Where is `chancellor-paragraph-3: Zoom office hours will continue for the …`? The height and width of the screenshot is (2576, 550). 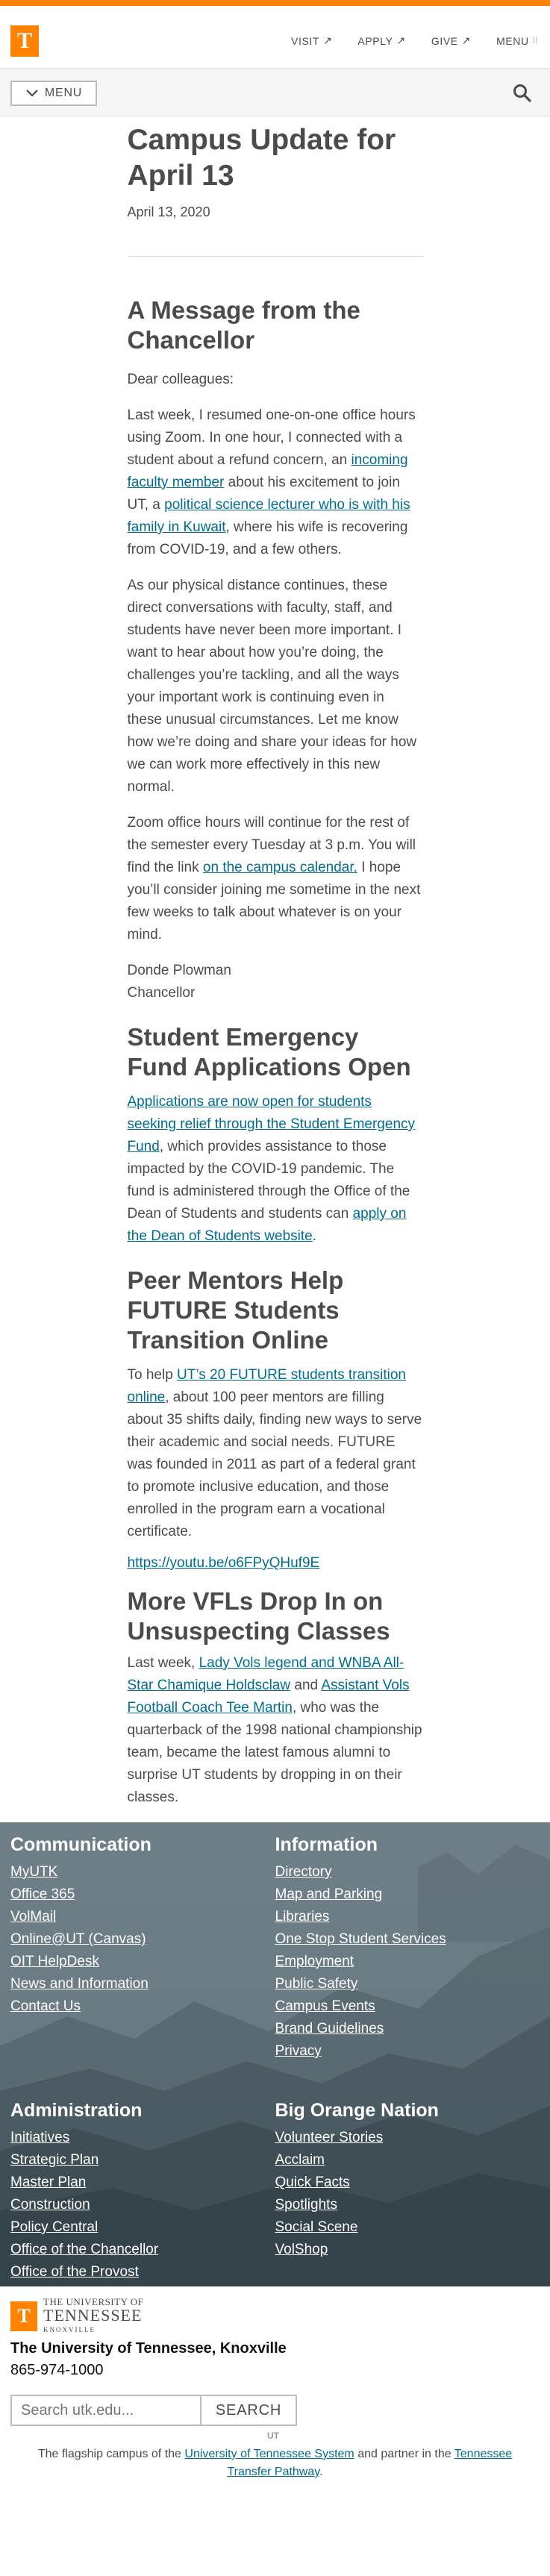 chancellor-paragraph-3: Zoom office hours will continue for the … is located at coordinates (275, 879).